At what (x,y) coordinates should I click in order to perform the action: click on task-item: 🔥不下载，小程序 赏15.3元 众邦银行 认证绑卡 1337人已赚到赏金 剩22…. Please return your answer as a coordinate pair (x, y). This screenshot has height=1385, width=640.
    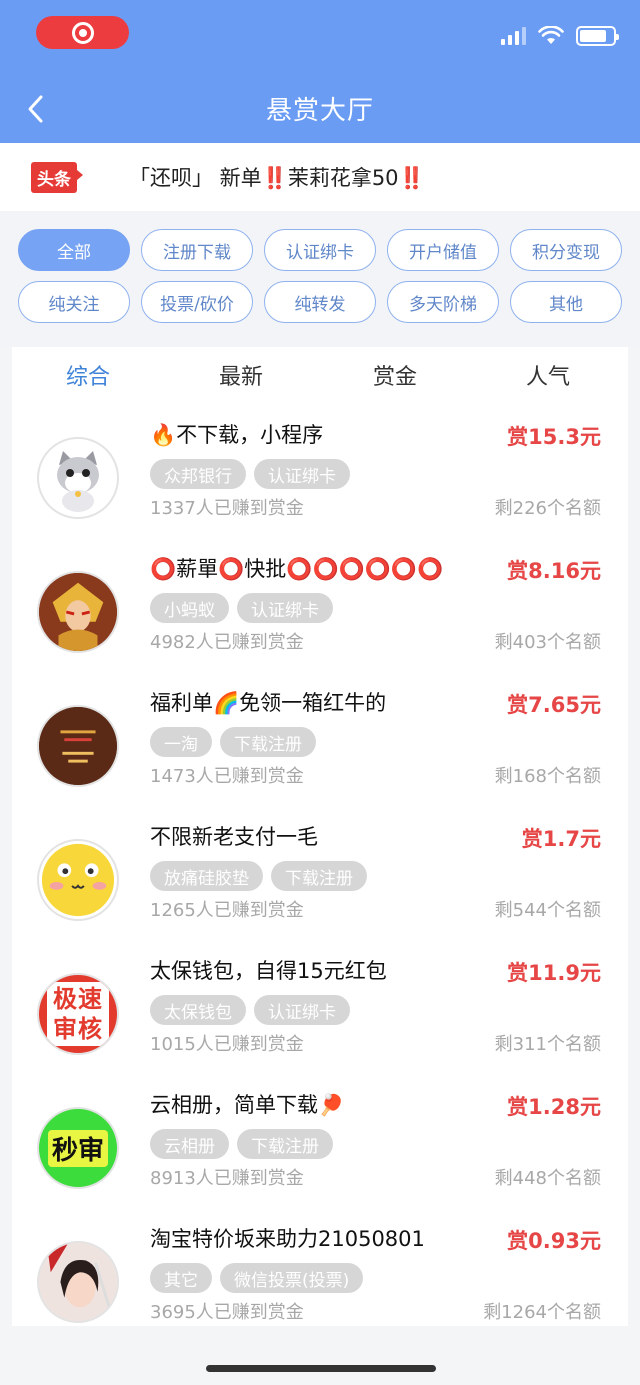
    Looking at the image, I should click on (320, 470).